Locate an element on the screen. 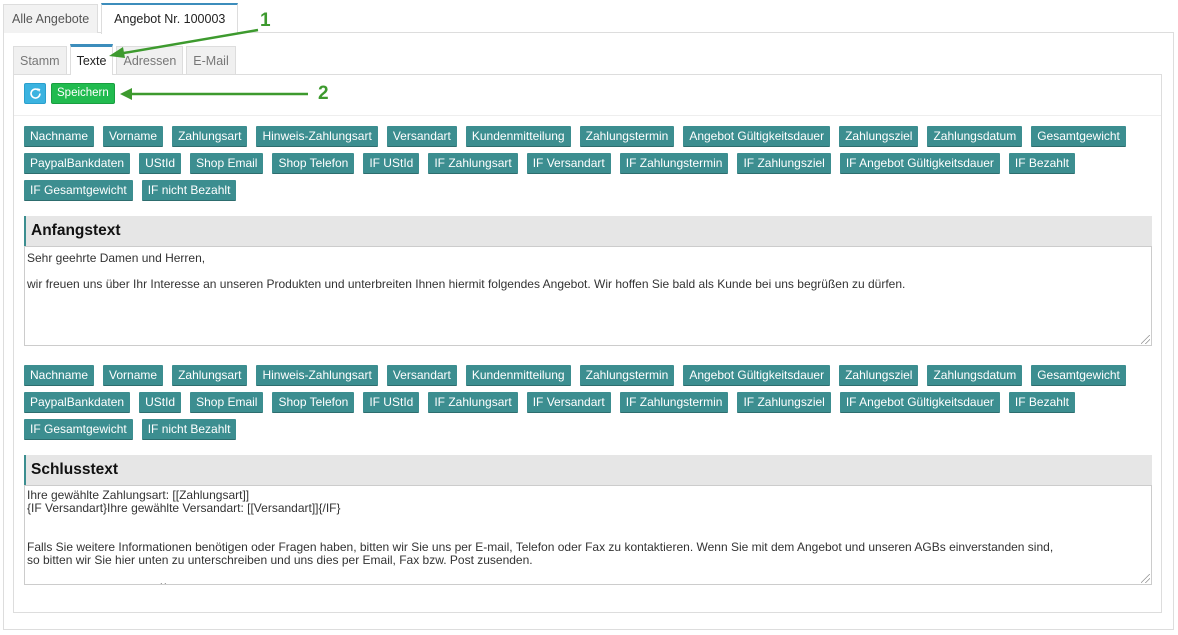 The height and width of the screenshot is (635, 1178). annotation-label-2: 2 is located at coordinates (323, 93).